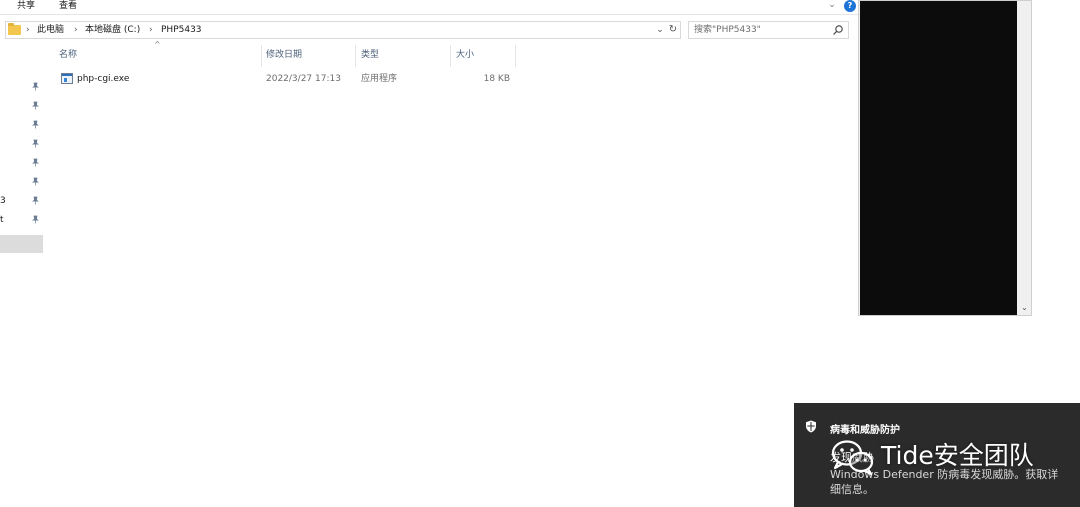  What do you see at coordinates (14, 29) in the screenshot?
I see `folder-icon` at bounding box center [14, 29].